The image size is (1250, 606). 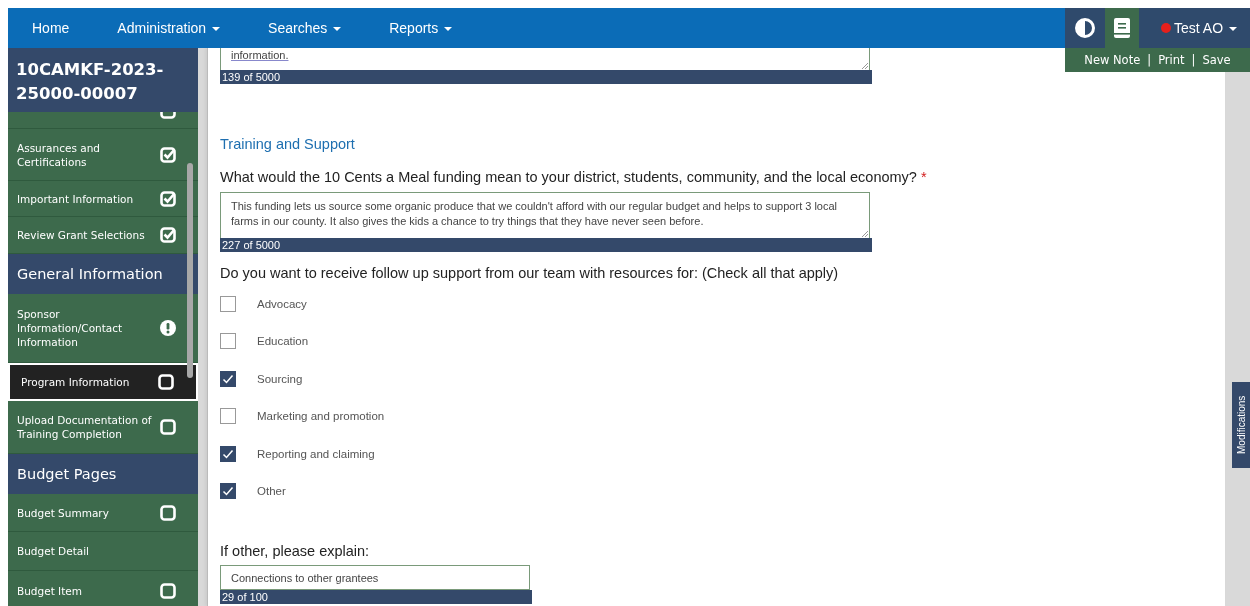 I want to click on side-tab: Modifications, so click(x=1241, y=425).